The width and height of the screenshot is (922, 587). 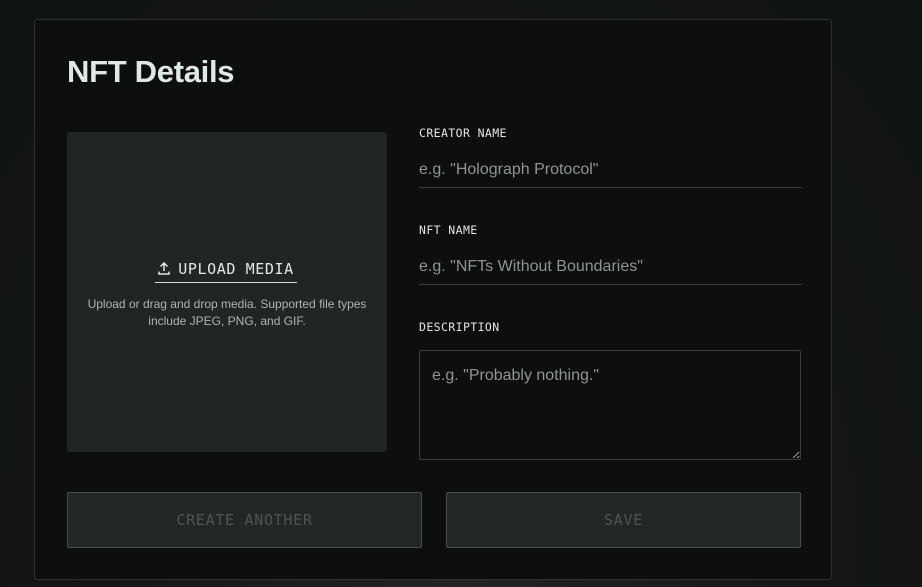 What do you see at coordinates (164, 269) in the screenshot?
I see `upload-icon` at bounding box center [164, 269].